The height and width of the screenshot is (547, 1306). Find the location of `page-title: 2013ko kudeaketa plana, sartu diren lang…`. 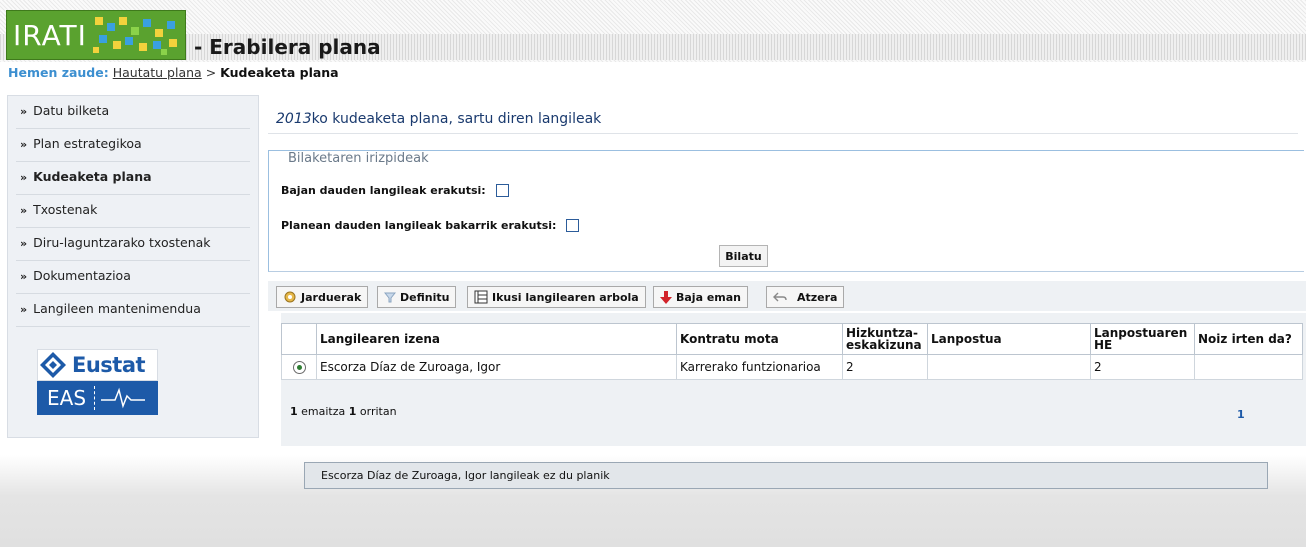

page-title: 2013ko kudeaketa plana, sartu diren lang… is located at coordinates (438, 119).